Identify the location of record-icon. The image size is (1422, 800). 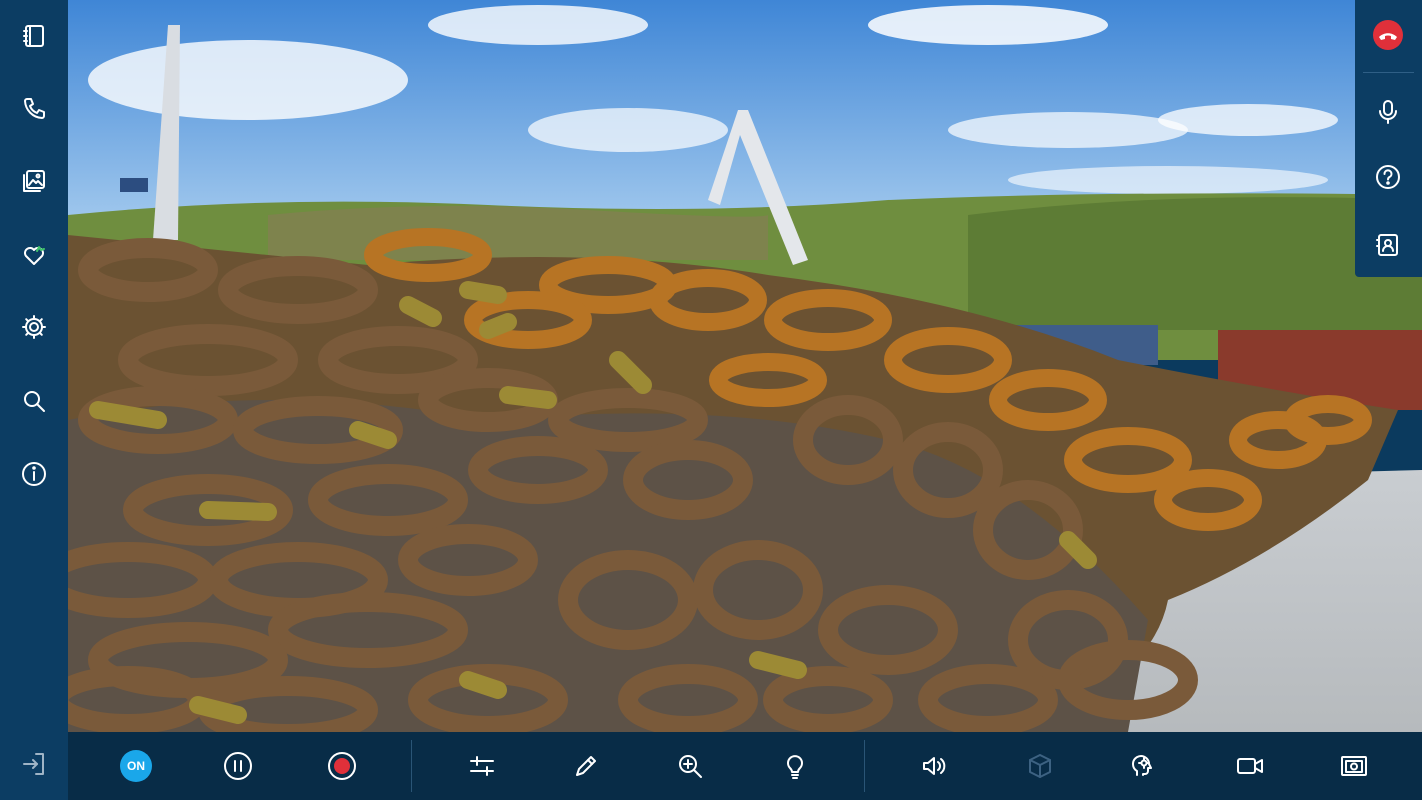
(342, 766).